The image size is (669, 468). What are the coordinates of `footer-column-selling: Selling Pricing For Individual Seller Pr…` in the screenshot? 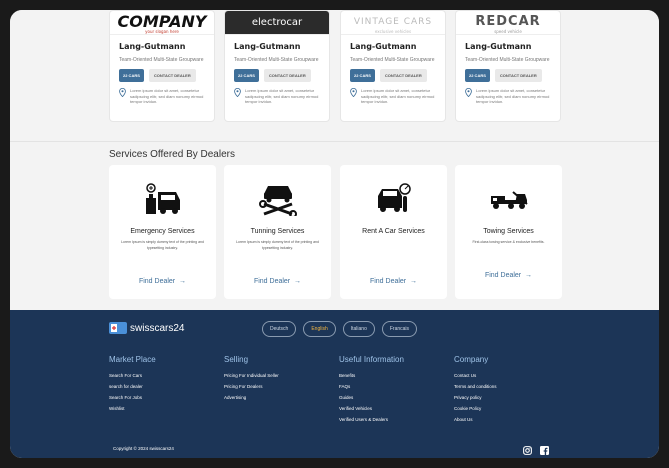 It's located at (251, 379).